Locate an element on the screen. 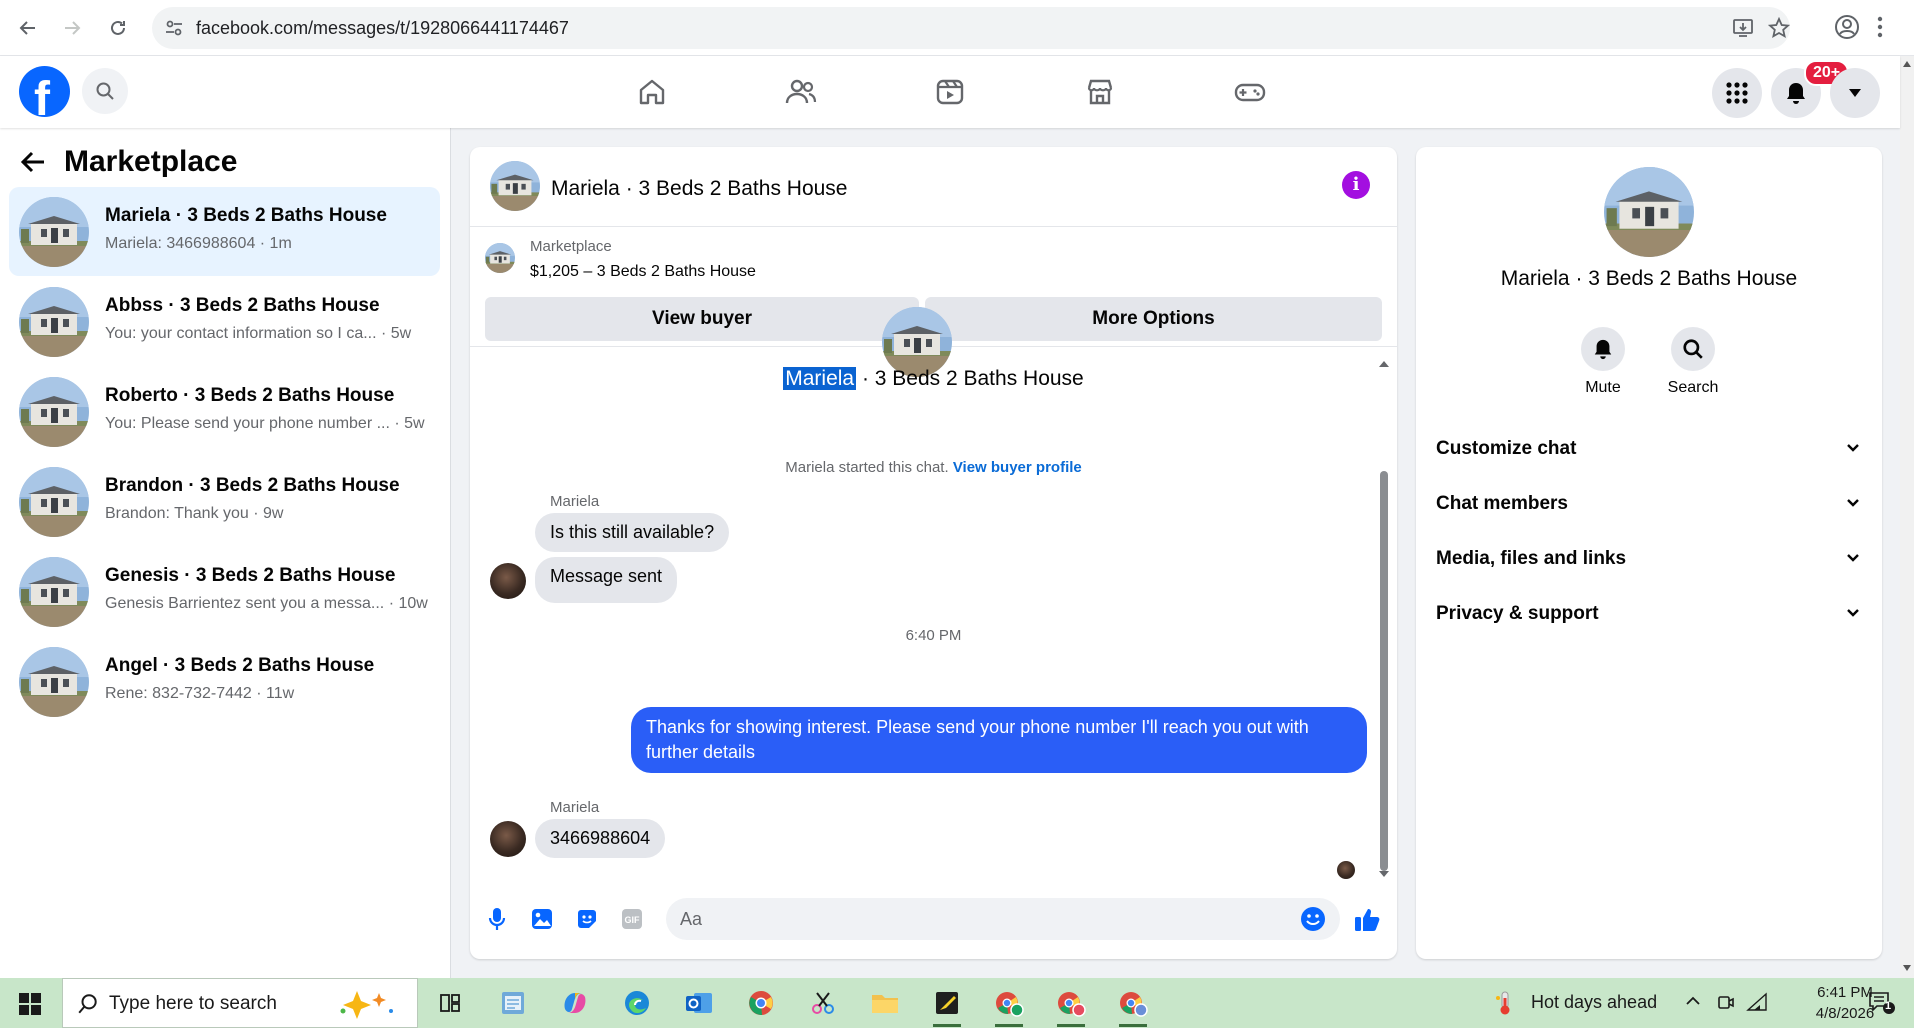  chrome-app-icon is located at coordinates (761, 1003).